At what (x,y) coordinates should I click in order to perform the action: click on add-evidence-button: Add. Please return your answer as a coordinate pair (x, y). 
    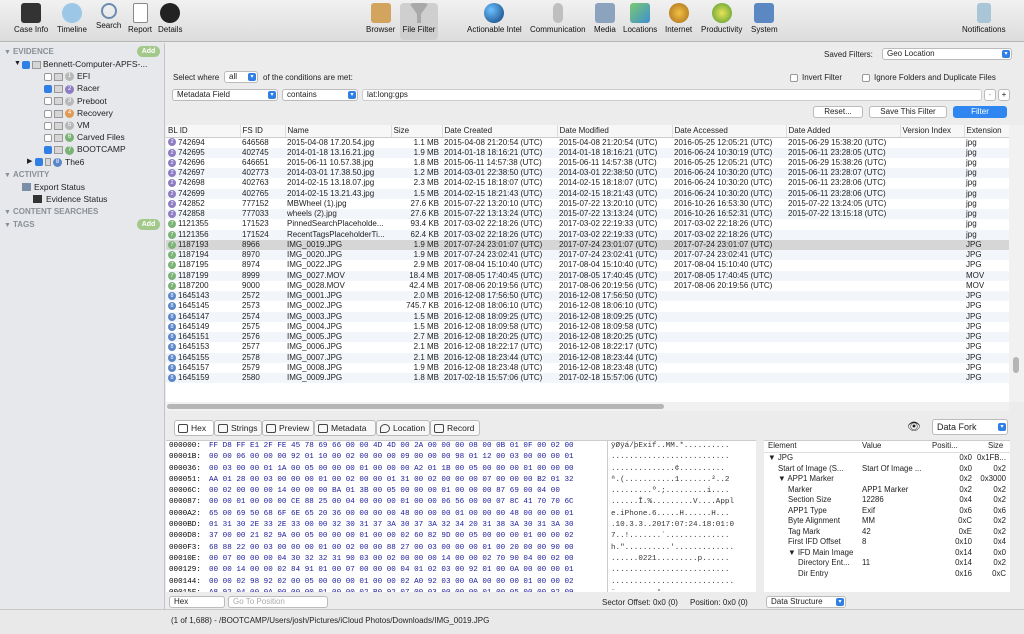
    Looking at the image, I should click on (148, 51).